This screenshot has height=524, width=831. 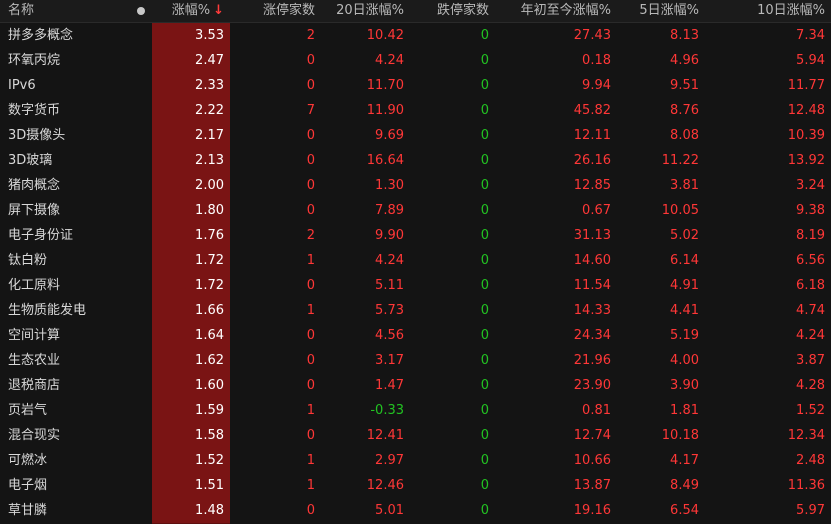 I want to click on change-20d: 11.90, so click(x=385, y=110).